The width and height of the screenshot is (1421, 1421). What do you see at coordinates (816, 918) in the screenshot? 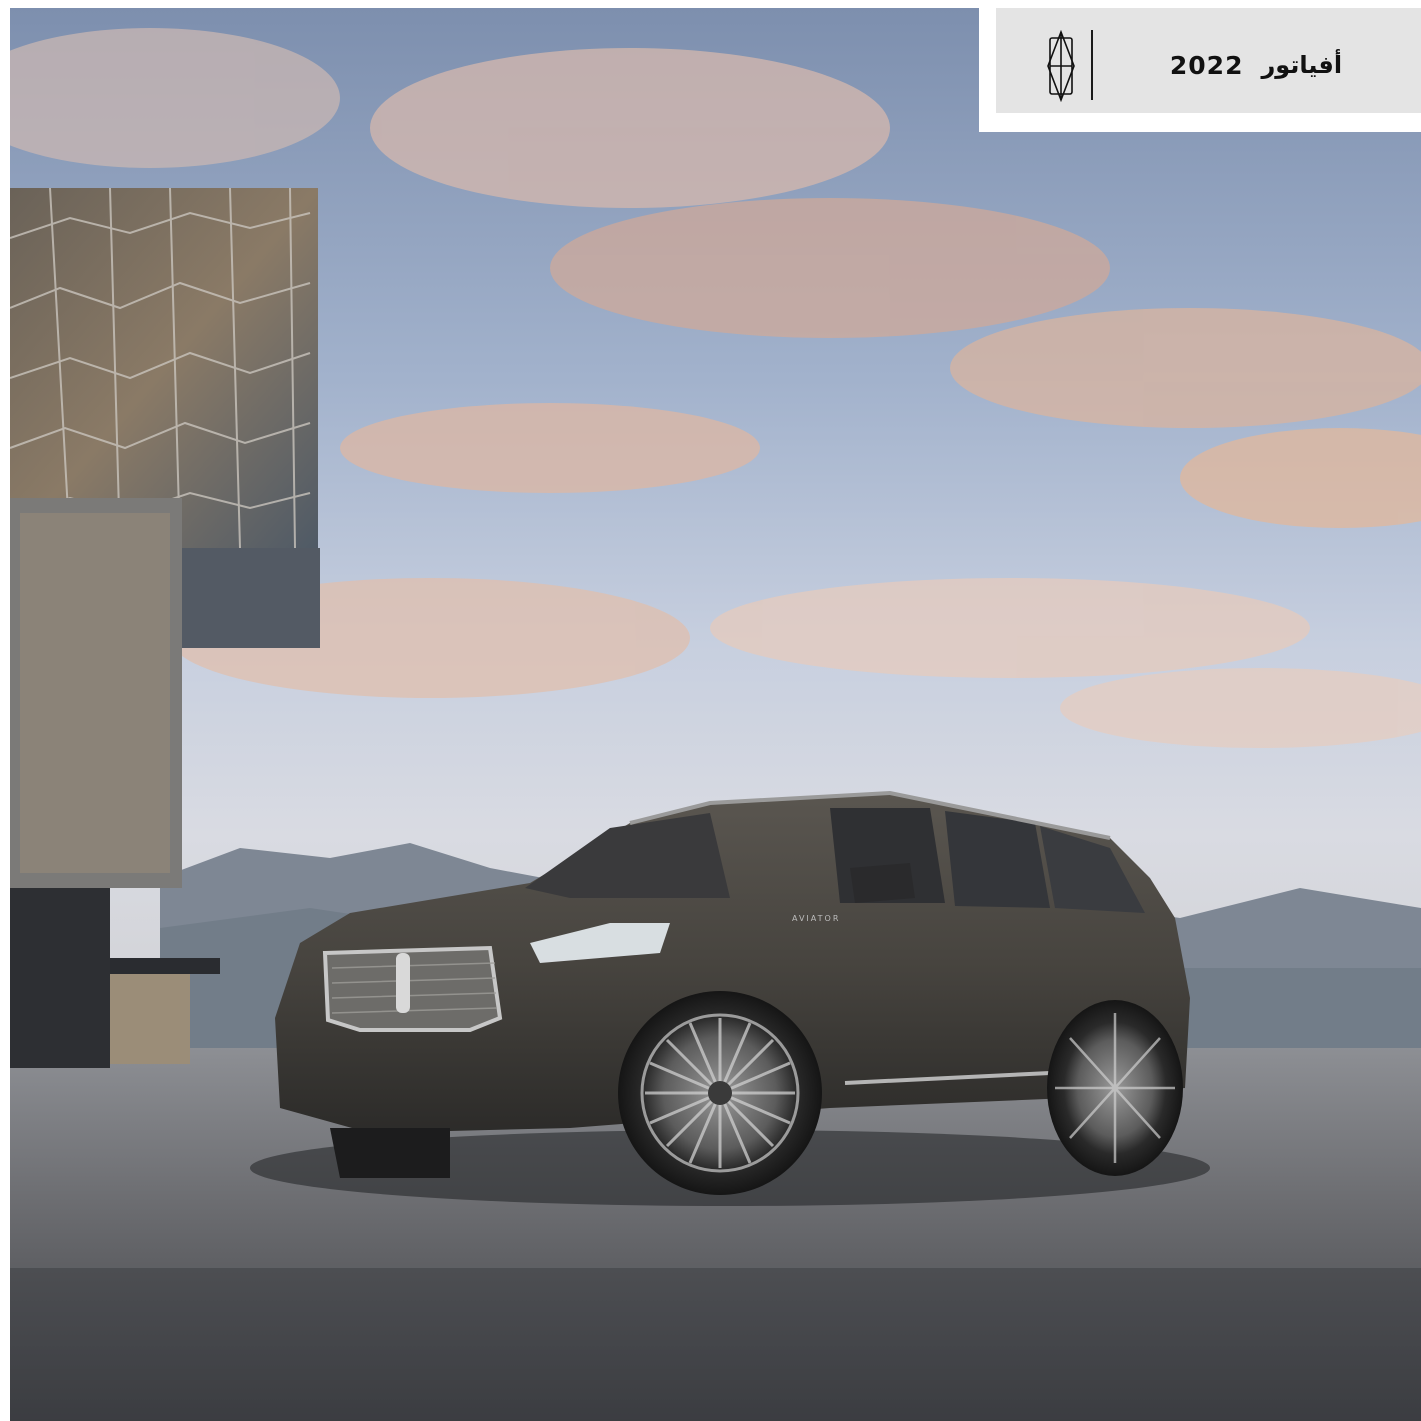
I see `aviator-badge: AVIATOR` at bounding box center [816, 918].